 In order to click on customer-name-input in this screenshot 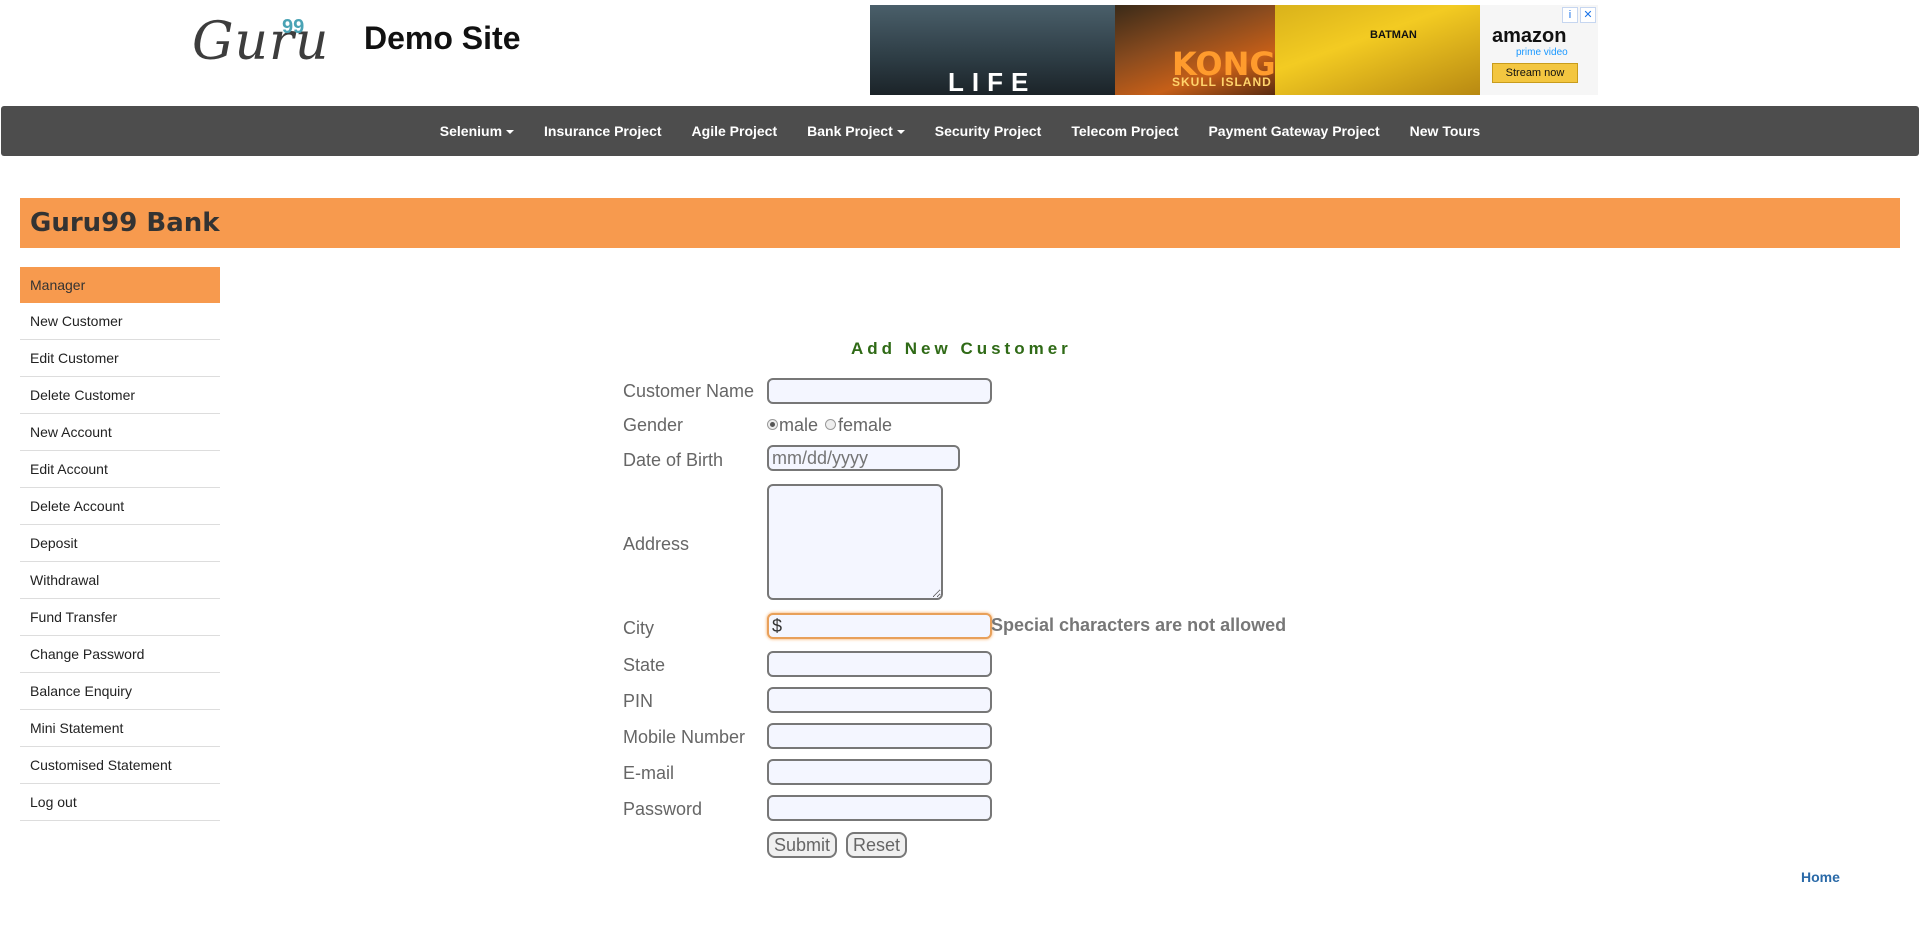, I will do `click(879, 391)`.